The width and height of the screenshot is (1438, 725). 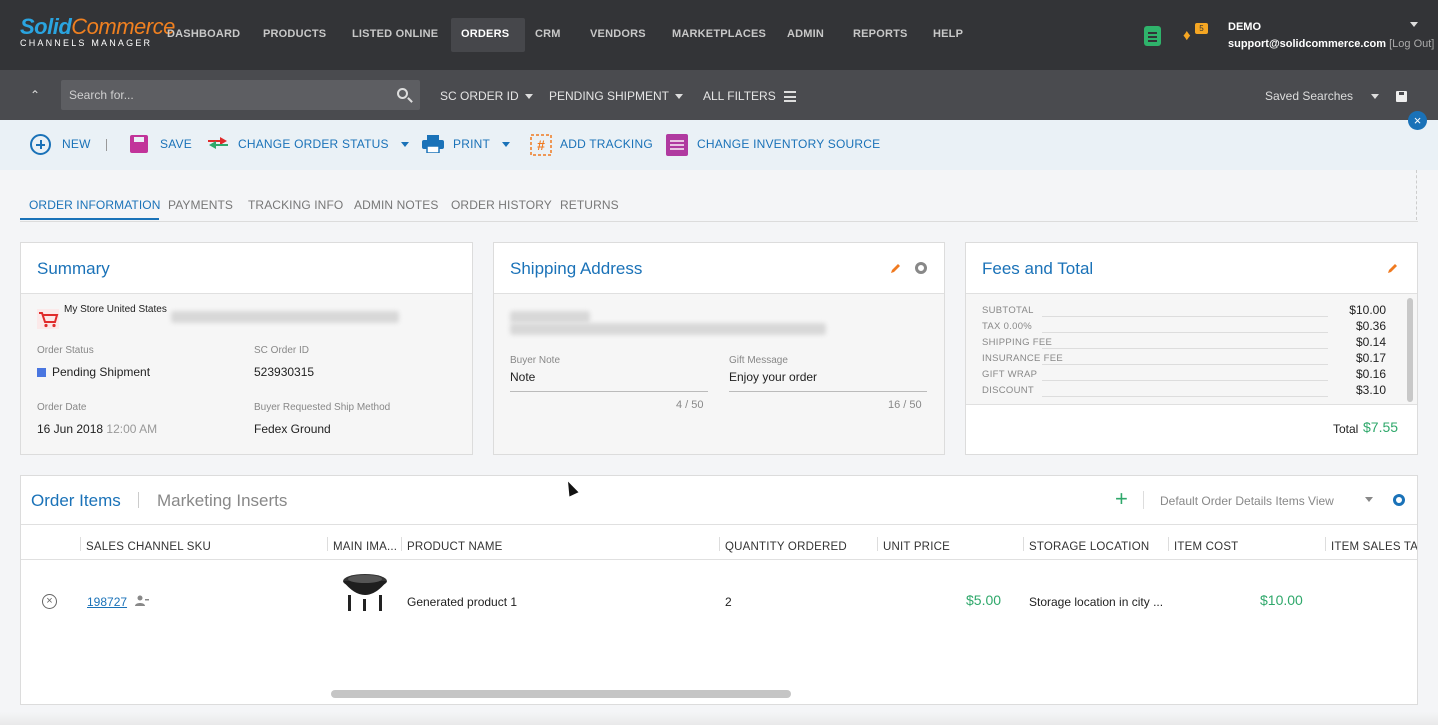 I want to click on save-icon, so click(x=139, y=144).